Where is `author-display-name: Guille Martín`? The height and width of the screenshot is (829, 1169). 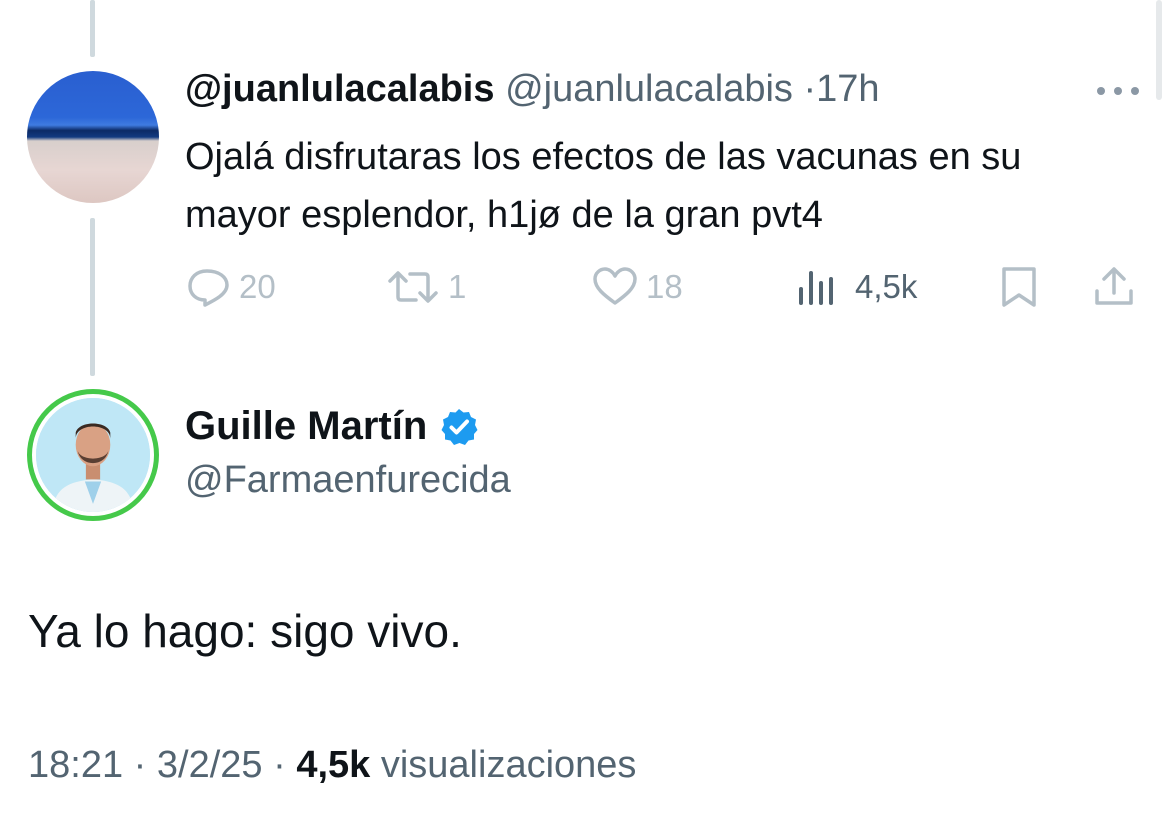
author-display-name: Guille Martín is located at coordinates (306, 426).